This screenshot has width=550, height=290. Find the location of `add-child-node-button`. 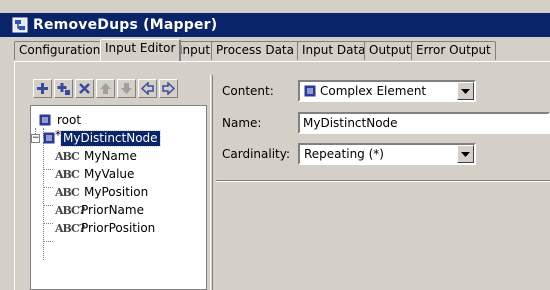

add-child-node-button is located at coordinates (63, 88).